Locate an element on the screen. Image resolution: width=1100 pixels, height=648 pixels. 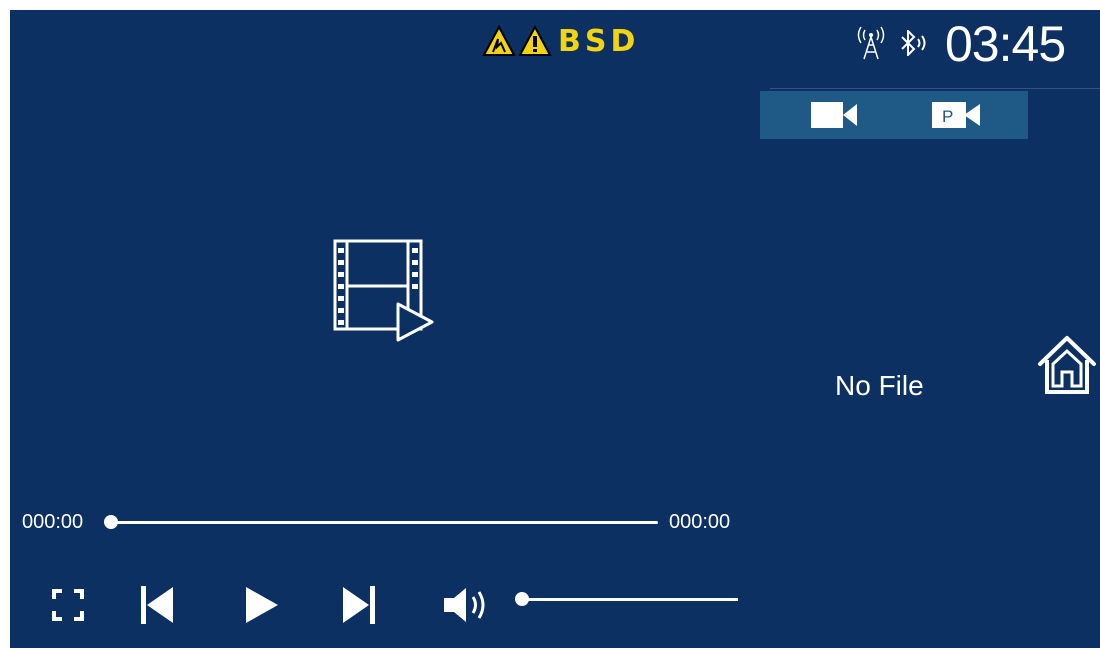
volume-handle is located at coordinates (522, 599).